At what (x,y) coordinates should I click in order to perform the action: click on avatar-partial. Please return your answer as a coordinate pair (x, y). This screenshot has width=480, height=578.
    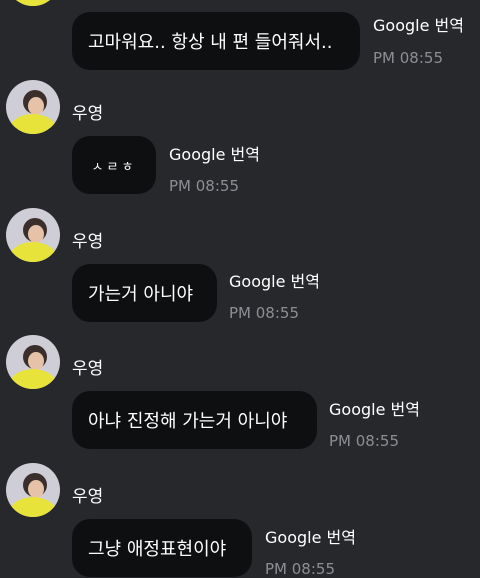
    Looking at the image, I should click on (33, 3).